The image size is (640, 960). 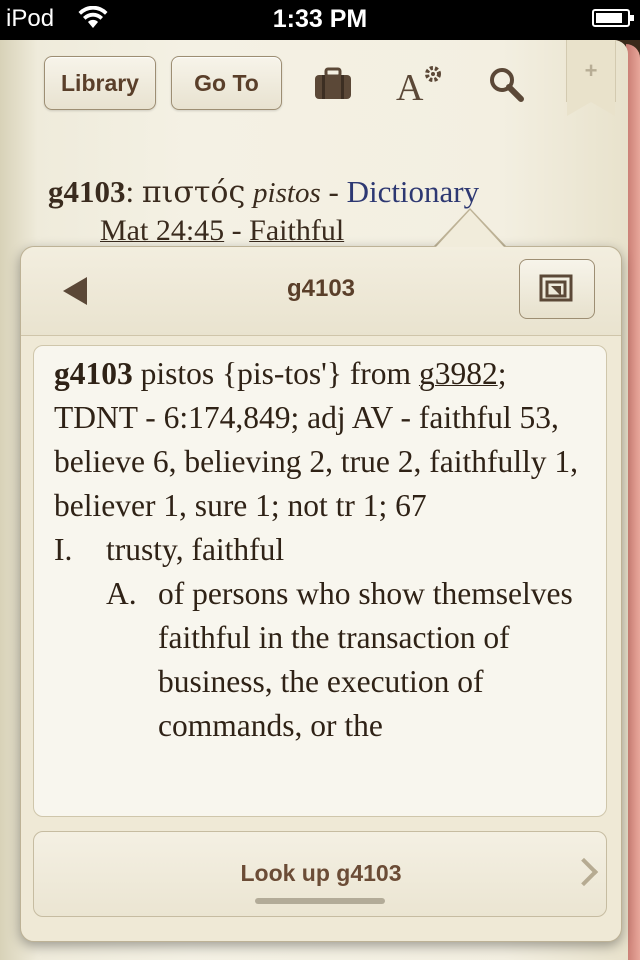 I want to click on font-settings-icon: A, so click(x=419, y=84).